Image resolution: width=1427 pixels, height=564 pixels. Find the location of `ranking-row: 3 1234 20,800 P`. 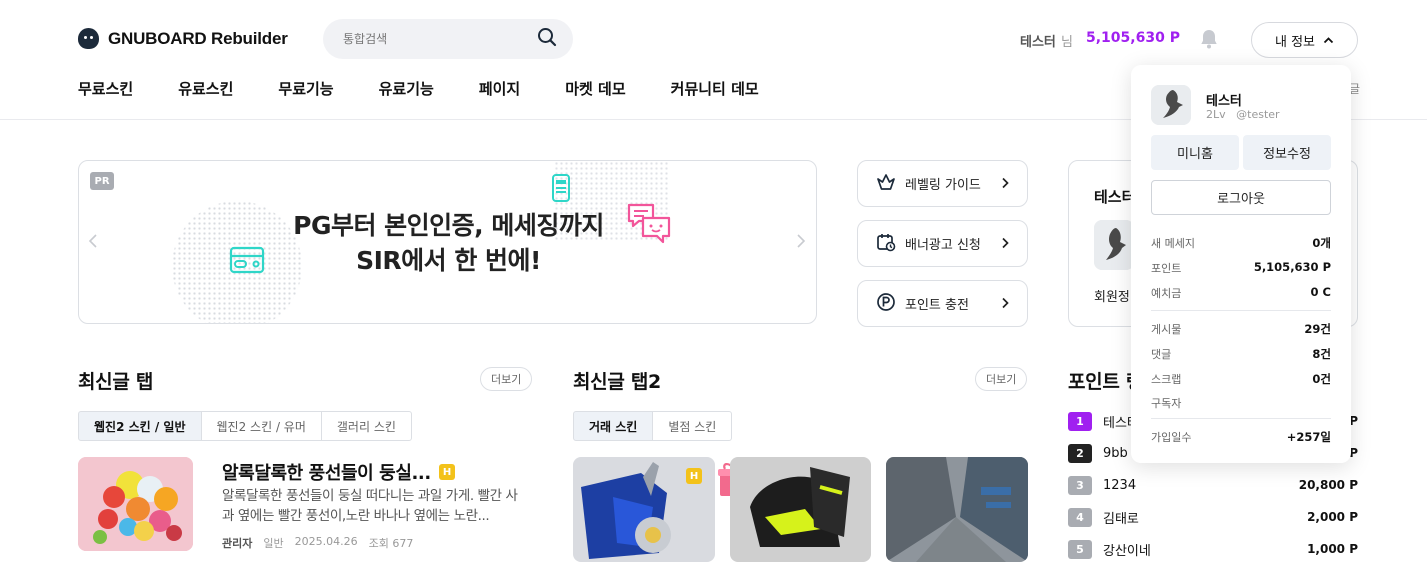

ranking-row: 3 1234 20,800 P is located at coordinates (1213, 485).